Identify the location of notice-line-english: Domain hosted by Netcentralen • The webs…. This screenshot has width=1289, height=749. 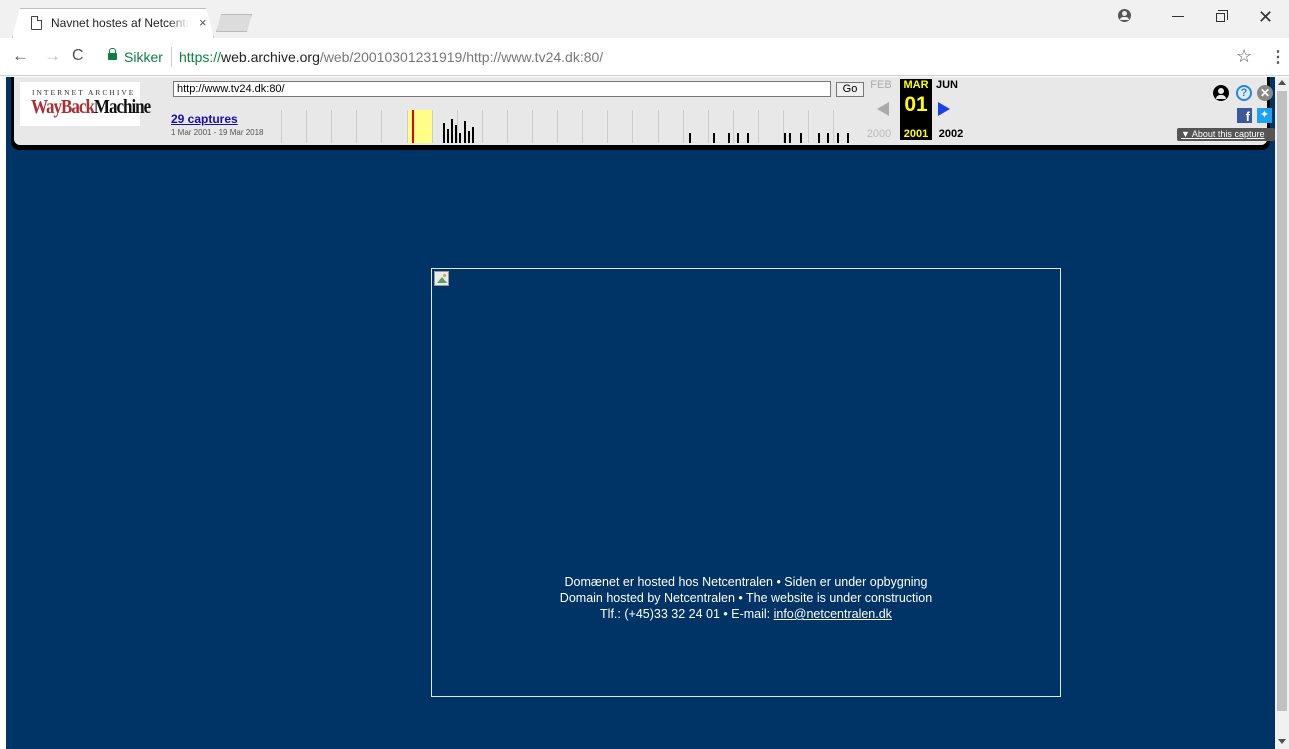
(746, 598).